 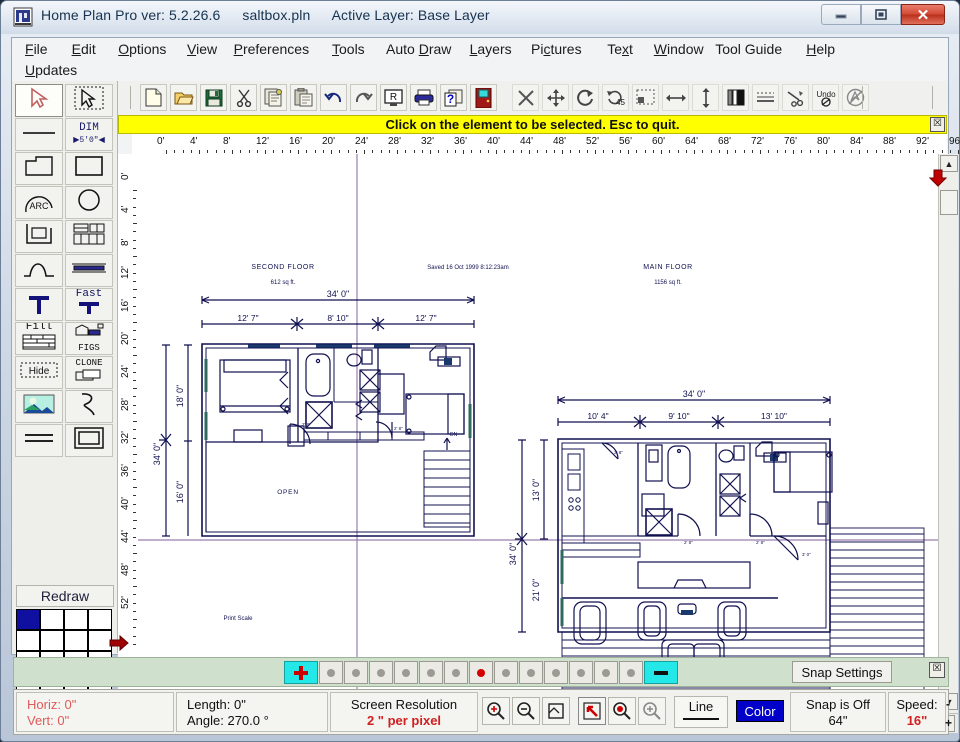 I want to click on wall-style-button, so click(x=735, y=97).